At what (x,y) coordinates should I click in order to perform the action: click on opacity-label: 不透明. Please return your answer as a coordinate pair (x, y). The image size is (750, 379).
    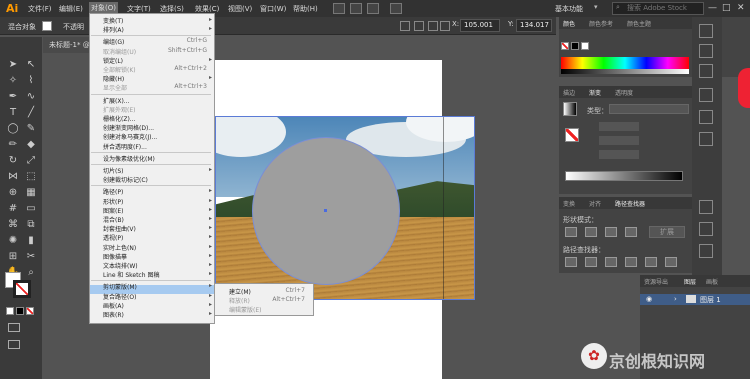
    Looking at the image, I should click on (73, 27).